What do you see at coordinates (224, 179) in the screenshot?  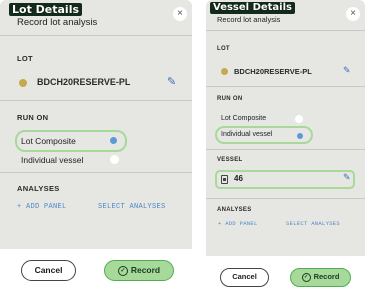 I see `tank-icon` at bounding box center [224, 179].